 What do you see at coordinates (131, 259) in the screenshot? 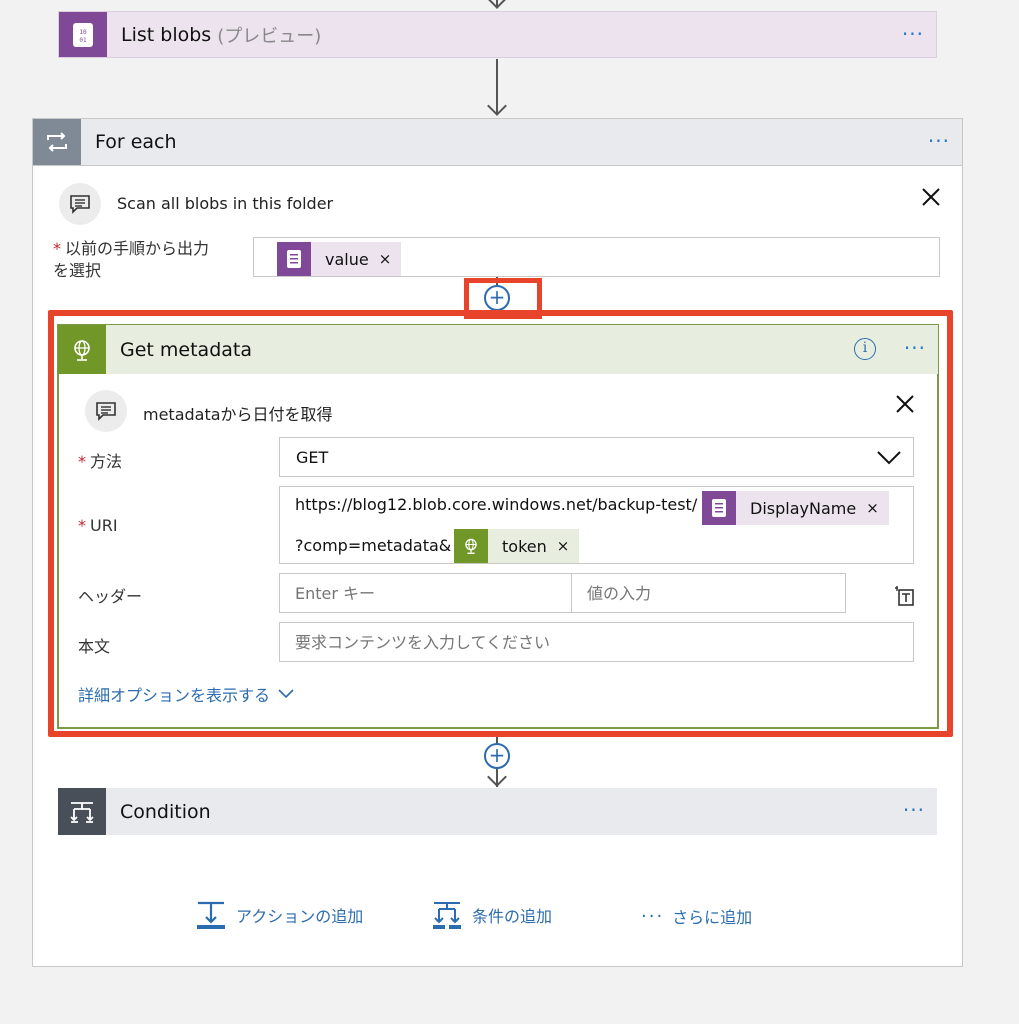
I see `select-output-label: * 以前の手順から出力 を選択` at bounding box center [131, 259].